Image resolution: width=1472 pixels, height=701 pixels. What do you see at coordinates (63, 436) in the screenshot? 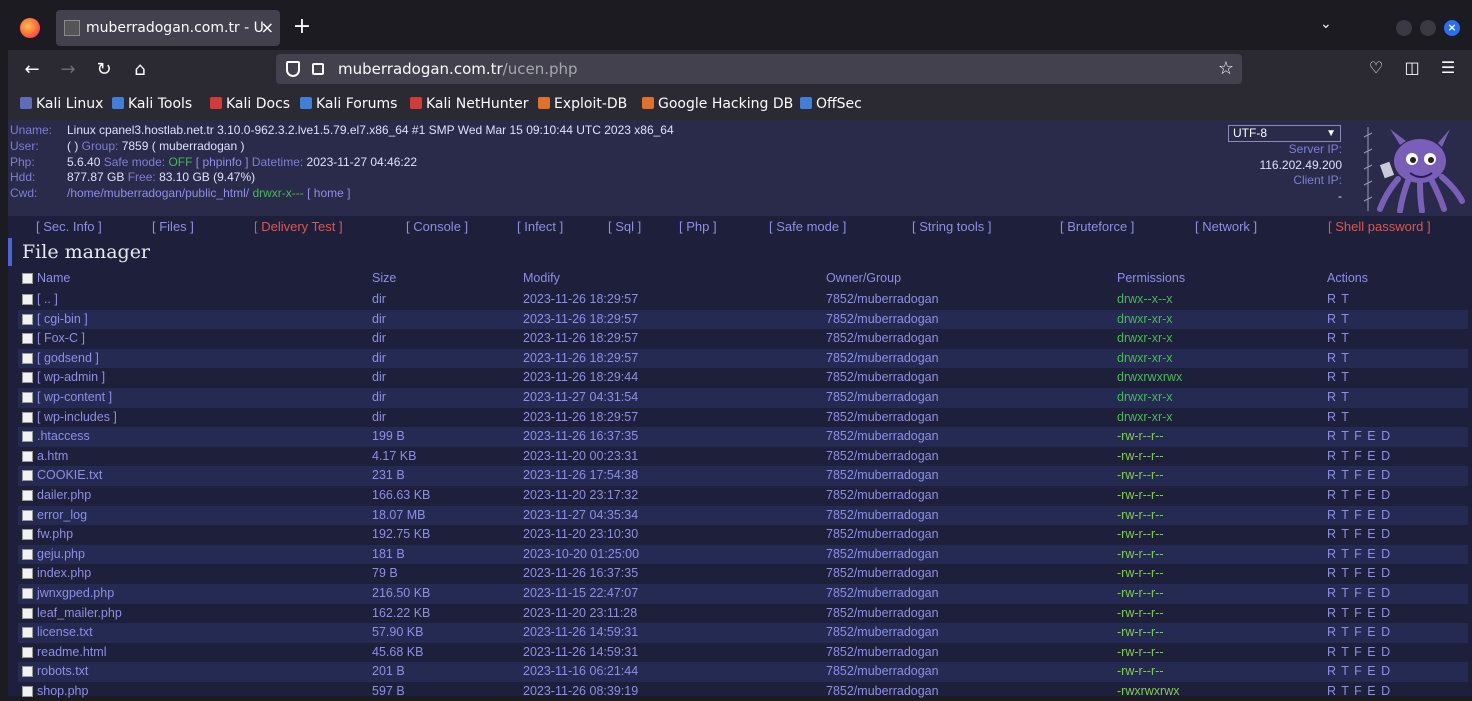
I see `file-name-link: .htaccess` at bounding box center [63, 436].